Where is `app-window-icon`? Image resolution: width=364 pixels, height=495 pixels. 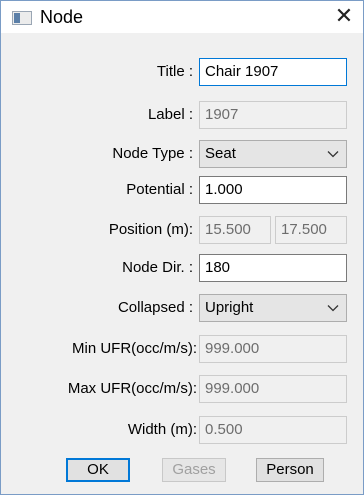 app-window-icon is located at coordinates (22, 18).